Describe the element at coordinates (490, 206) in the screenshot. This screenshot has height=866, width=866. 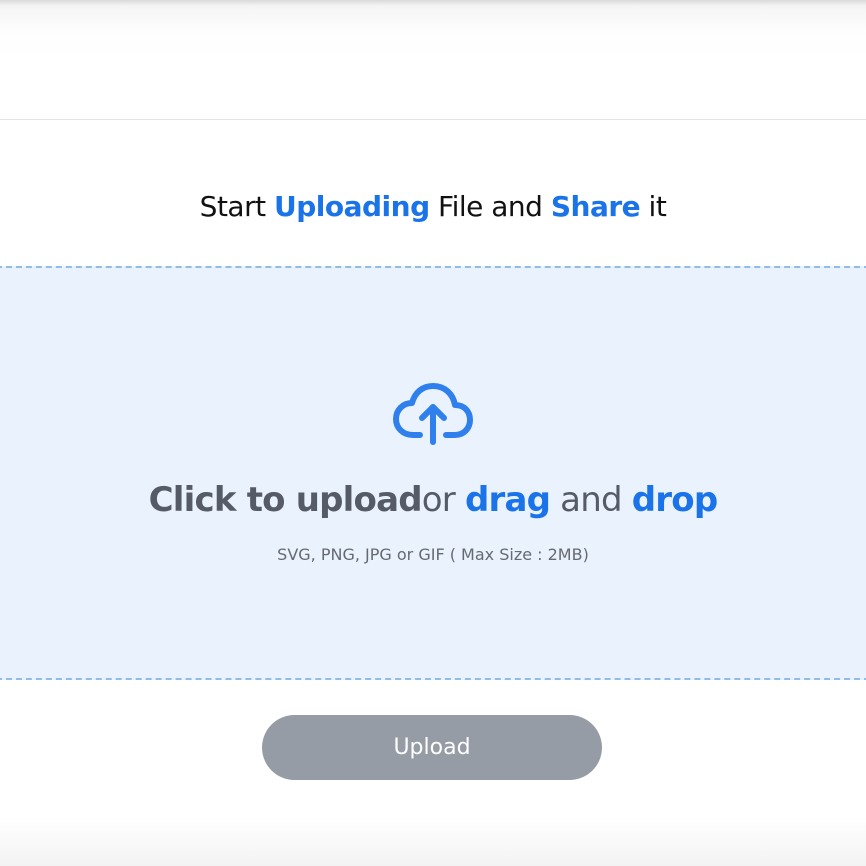
I see `page-title-middle: File and` at that location.